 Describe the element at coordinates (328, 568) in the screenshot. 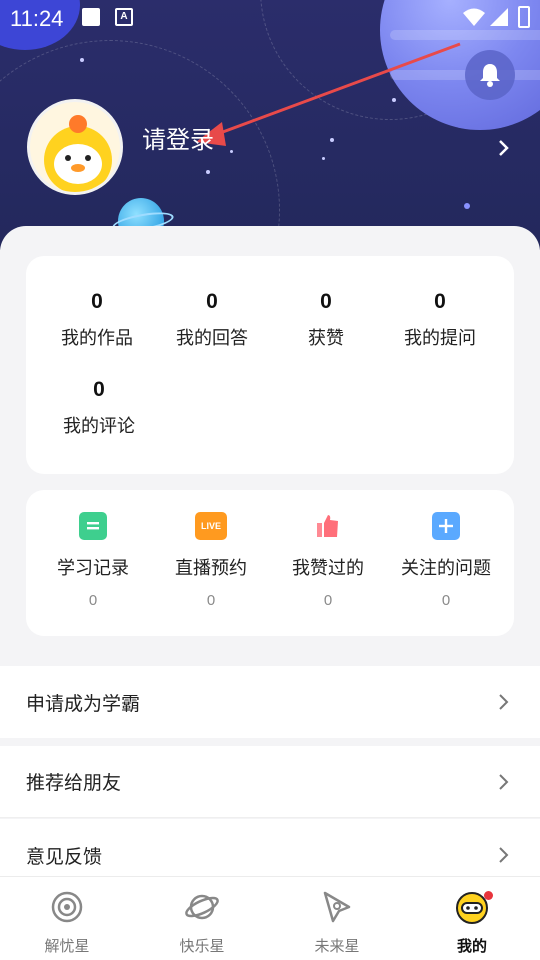

I see `shortcut-label: 我赞过的` at that location.